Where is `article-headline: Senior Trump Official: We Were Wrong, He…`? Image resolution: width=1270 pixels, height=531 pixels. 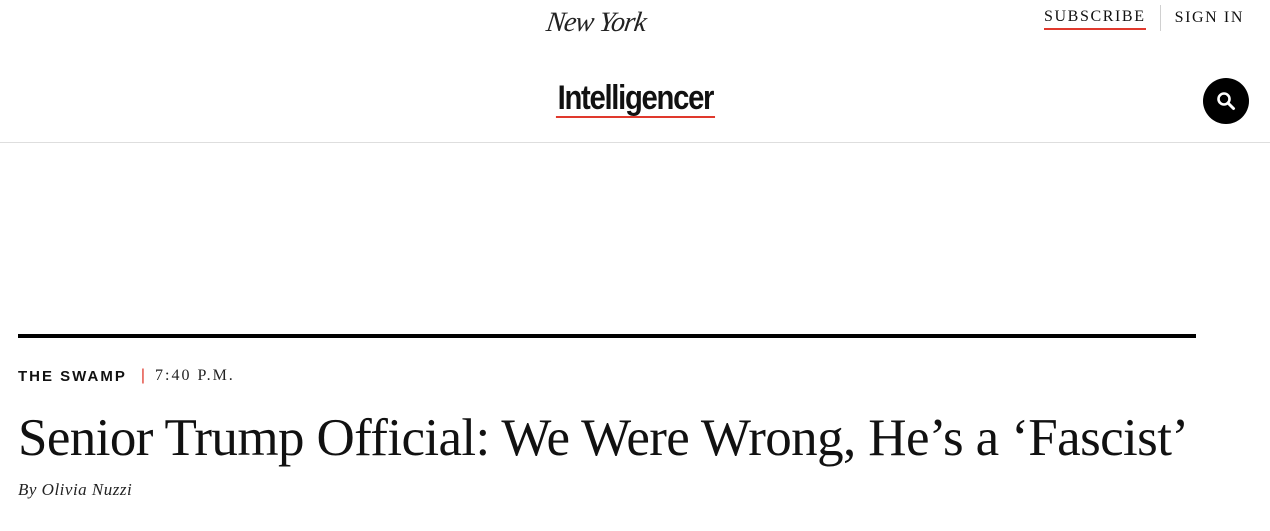 article-headline: Senior Trump Official: We Were Wrong, He… is located at coordinates (603, 438).